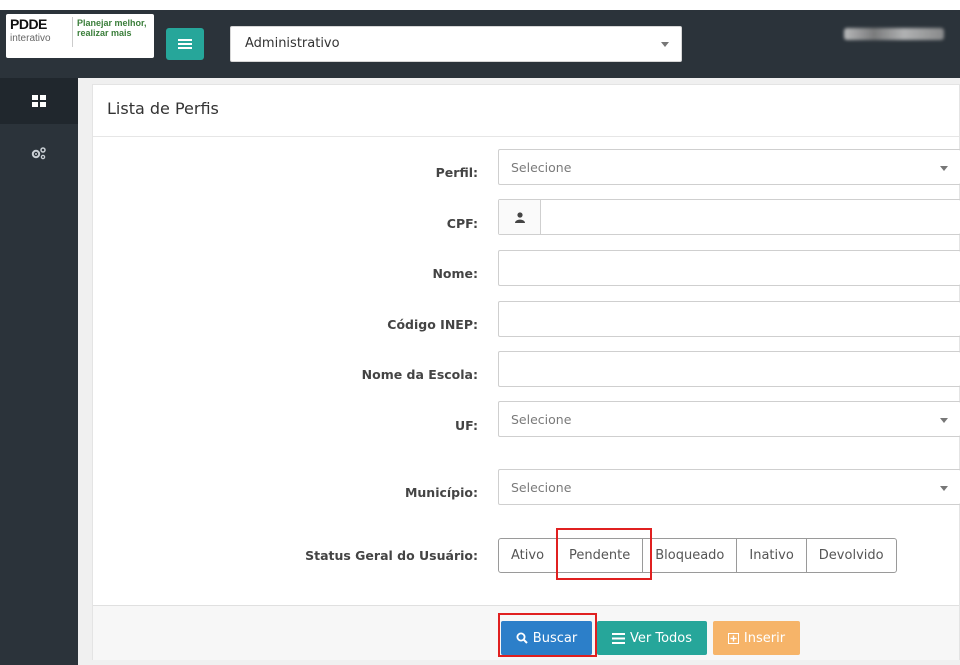 The image size is (960, 665). Describe the element at coordinates (541, 419) in the screenshot. I see `uf-select-value: Selecione` at that location.